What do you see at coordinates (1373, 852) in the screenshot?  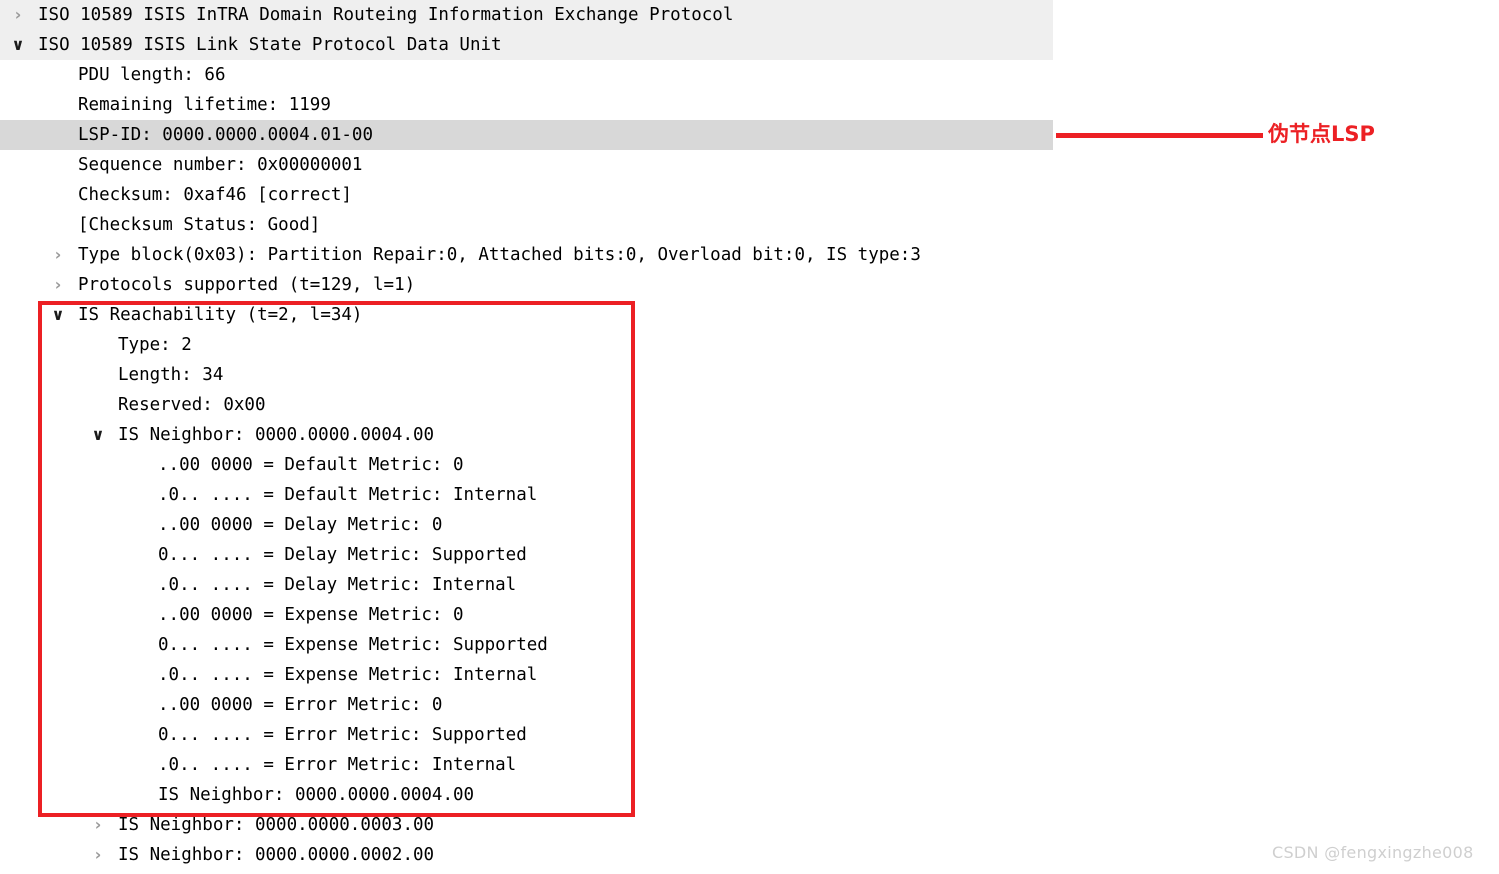 I see `csdn-watermark: CSDN @fengxingzhe008` at bounding box center [1373, 852].